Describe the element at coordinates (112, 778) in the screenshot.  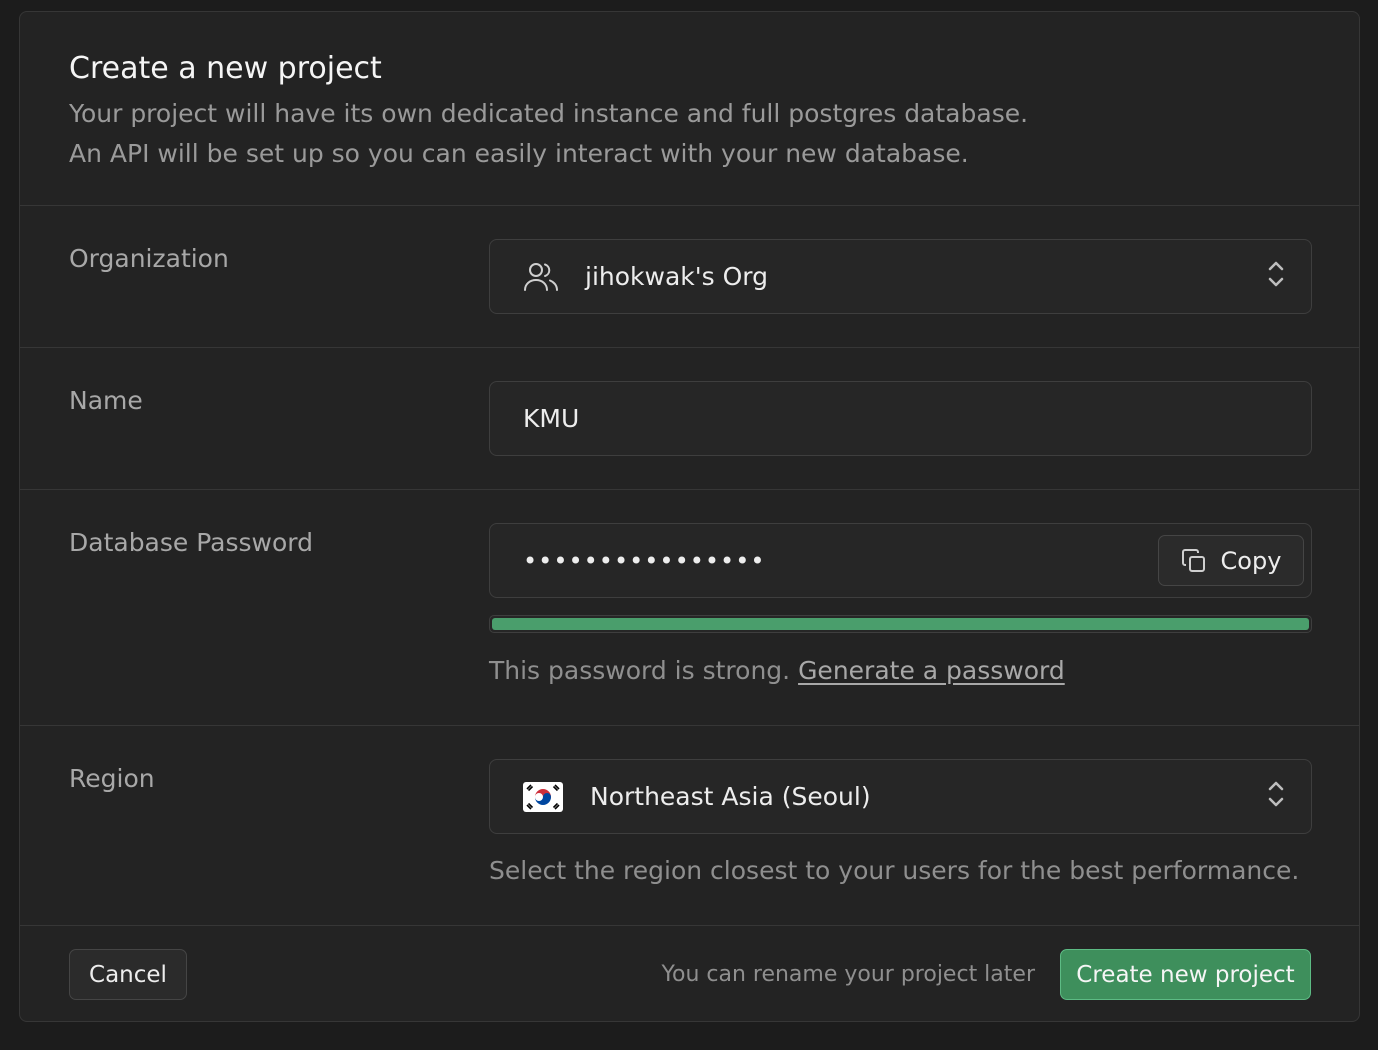
I see `region-label: Region` at that location.